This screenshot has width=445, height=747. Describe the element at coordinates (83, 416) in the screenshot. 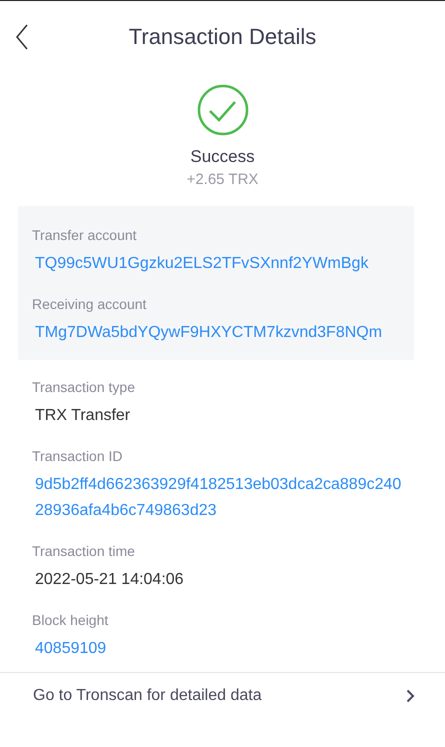

I see `field-value: TRX Transfer` at that location.